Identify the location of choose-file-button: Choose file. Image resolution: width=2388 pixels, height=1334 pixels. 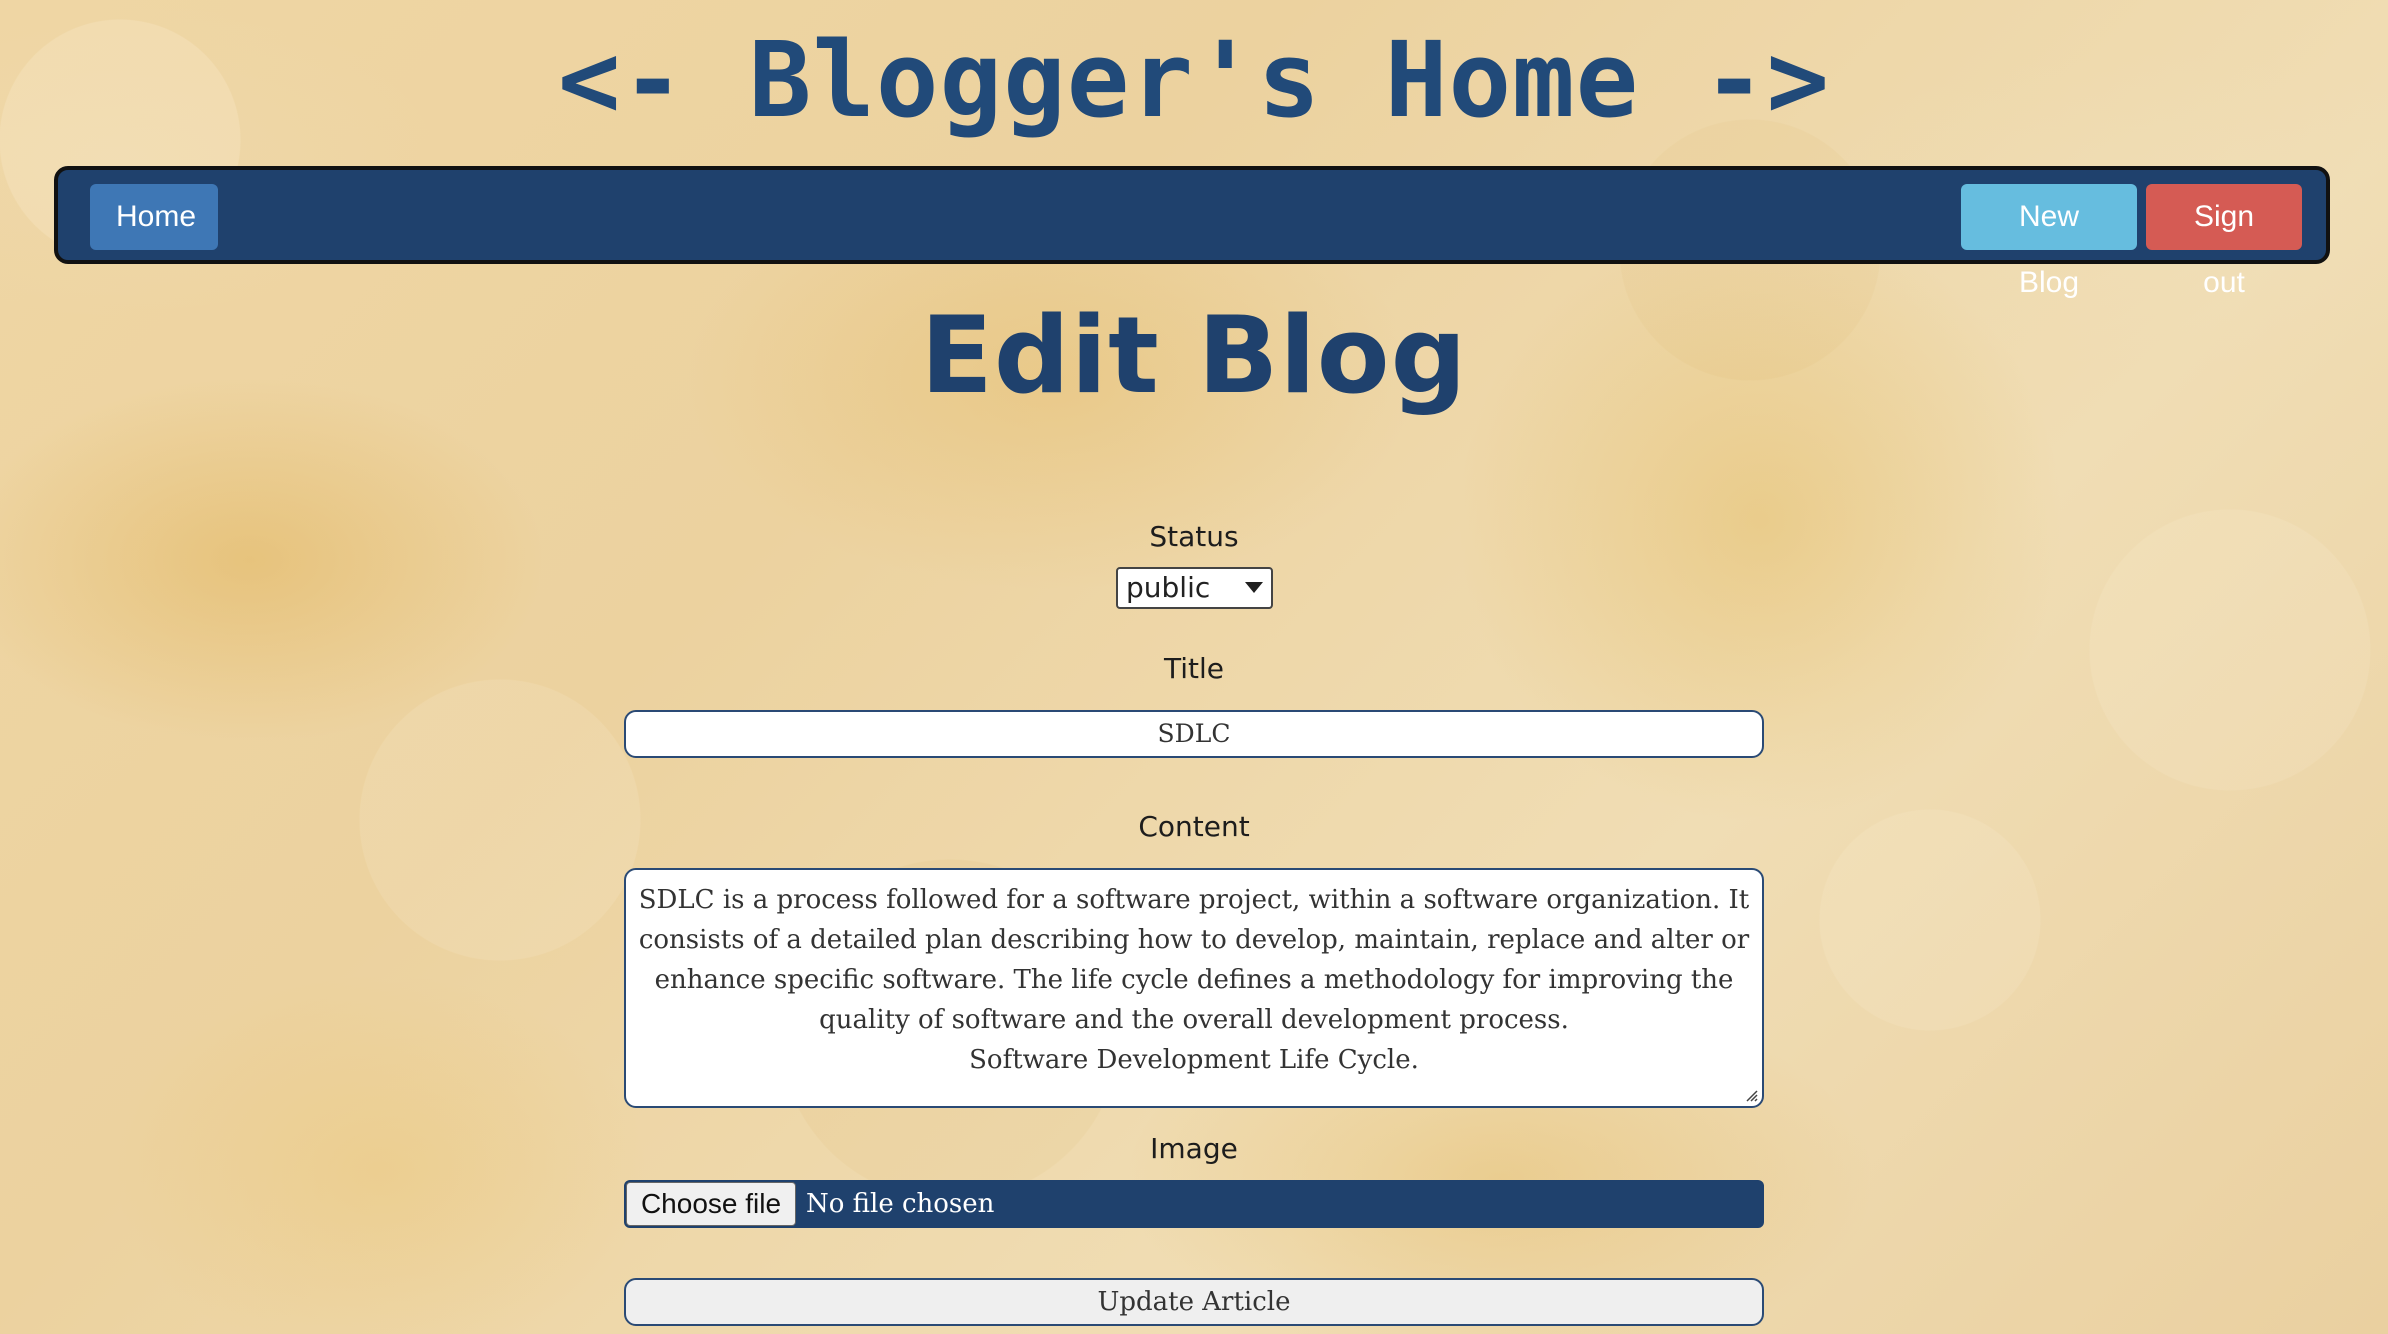
(711, 1204).